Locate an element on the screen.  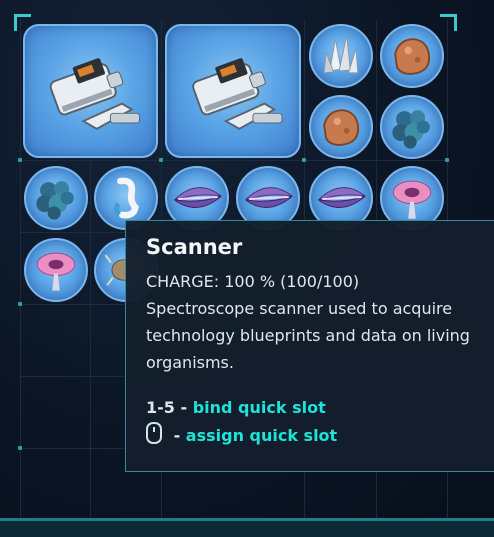
inventory-slot-crystal is located at coordinates (341, 56).